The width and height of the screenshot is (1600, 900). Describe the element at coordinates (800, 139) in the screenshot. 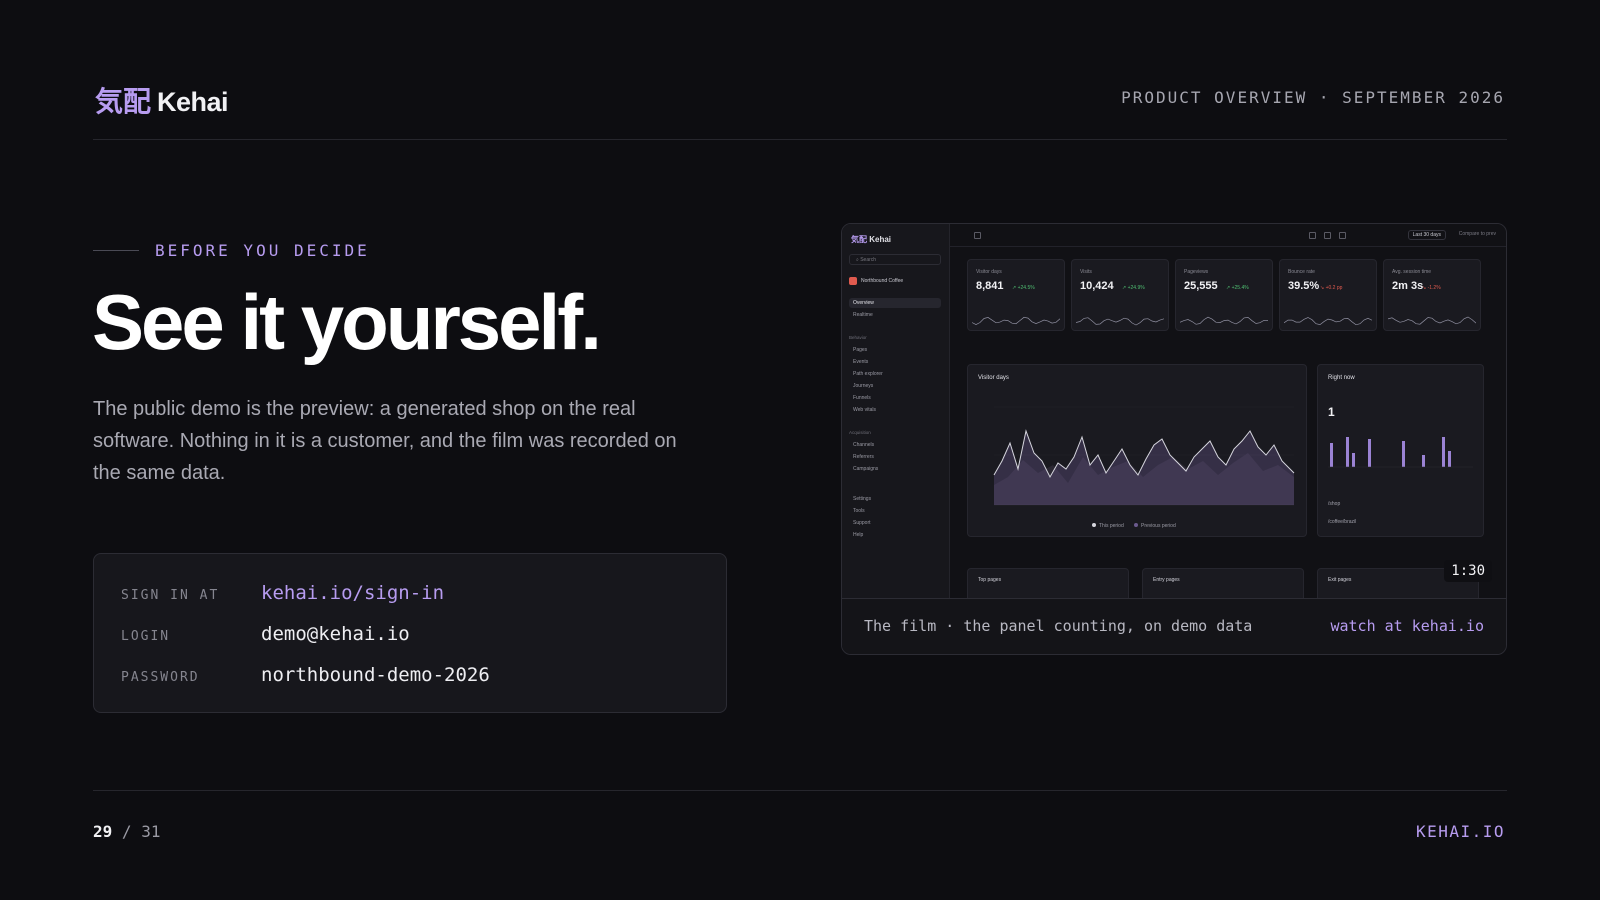

I see `header-divider` at that location.